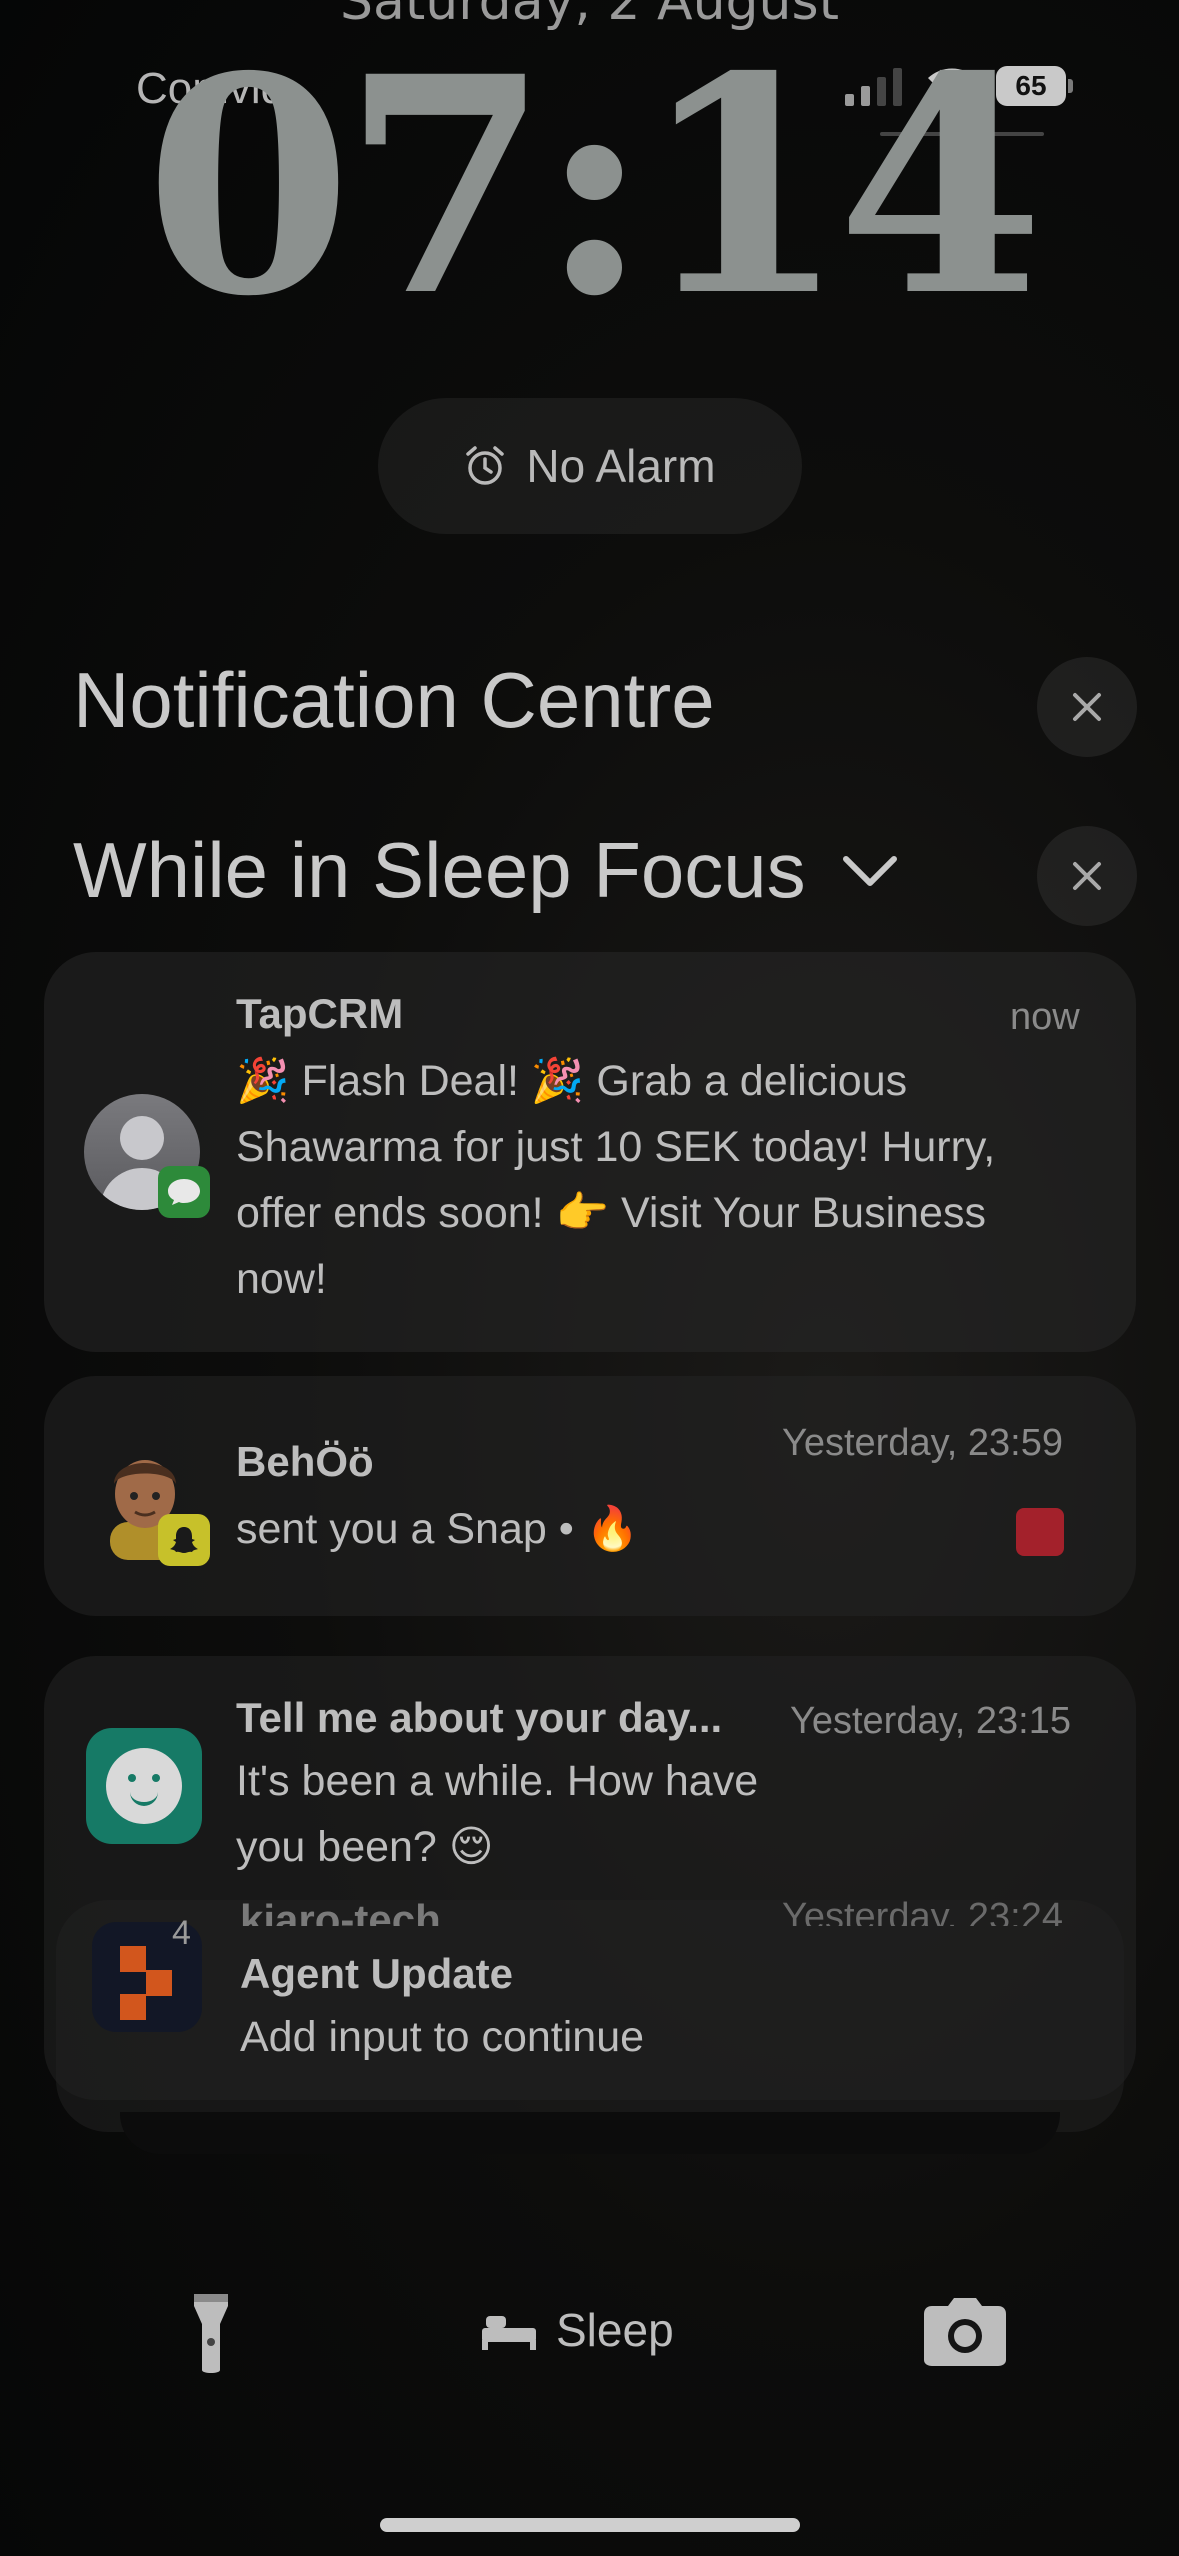 Image resolution: width=1179 pixels, height=2556 pixels. What do you see at coordinates (144, 1786) in the screenshot?
I see `chat-app-icon` at bounding box center [144, 1786].